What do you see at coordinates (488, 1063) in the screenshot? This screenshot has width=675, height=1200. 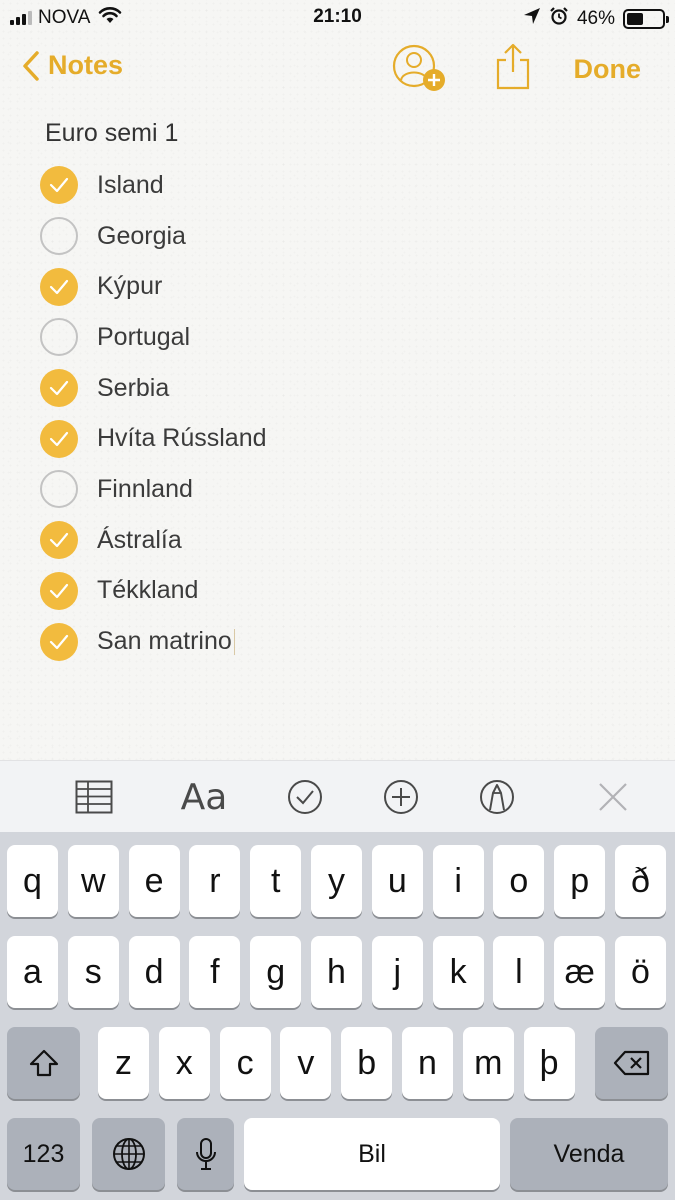 I see `key: m` at bounding box center [488, 1063].